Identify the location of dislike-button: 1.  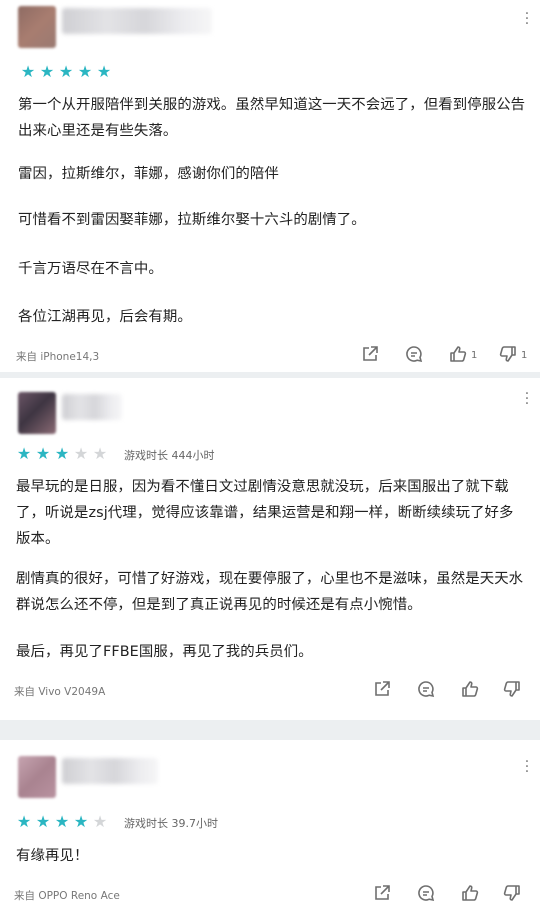
(512, 355).